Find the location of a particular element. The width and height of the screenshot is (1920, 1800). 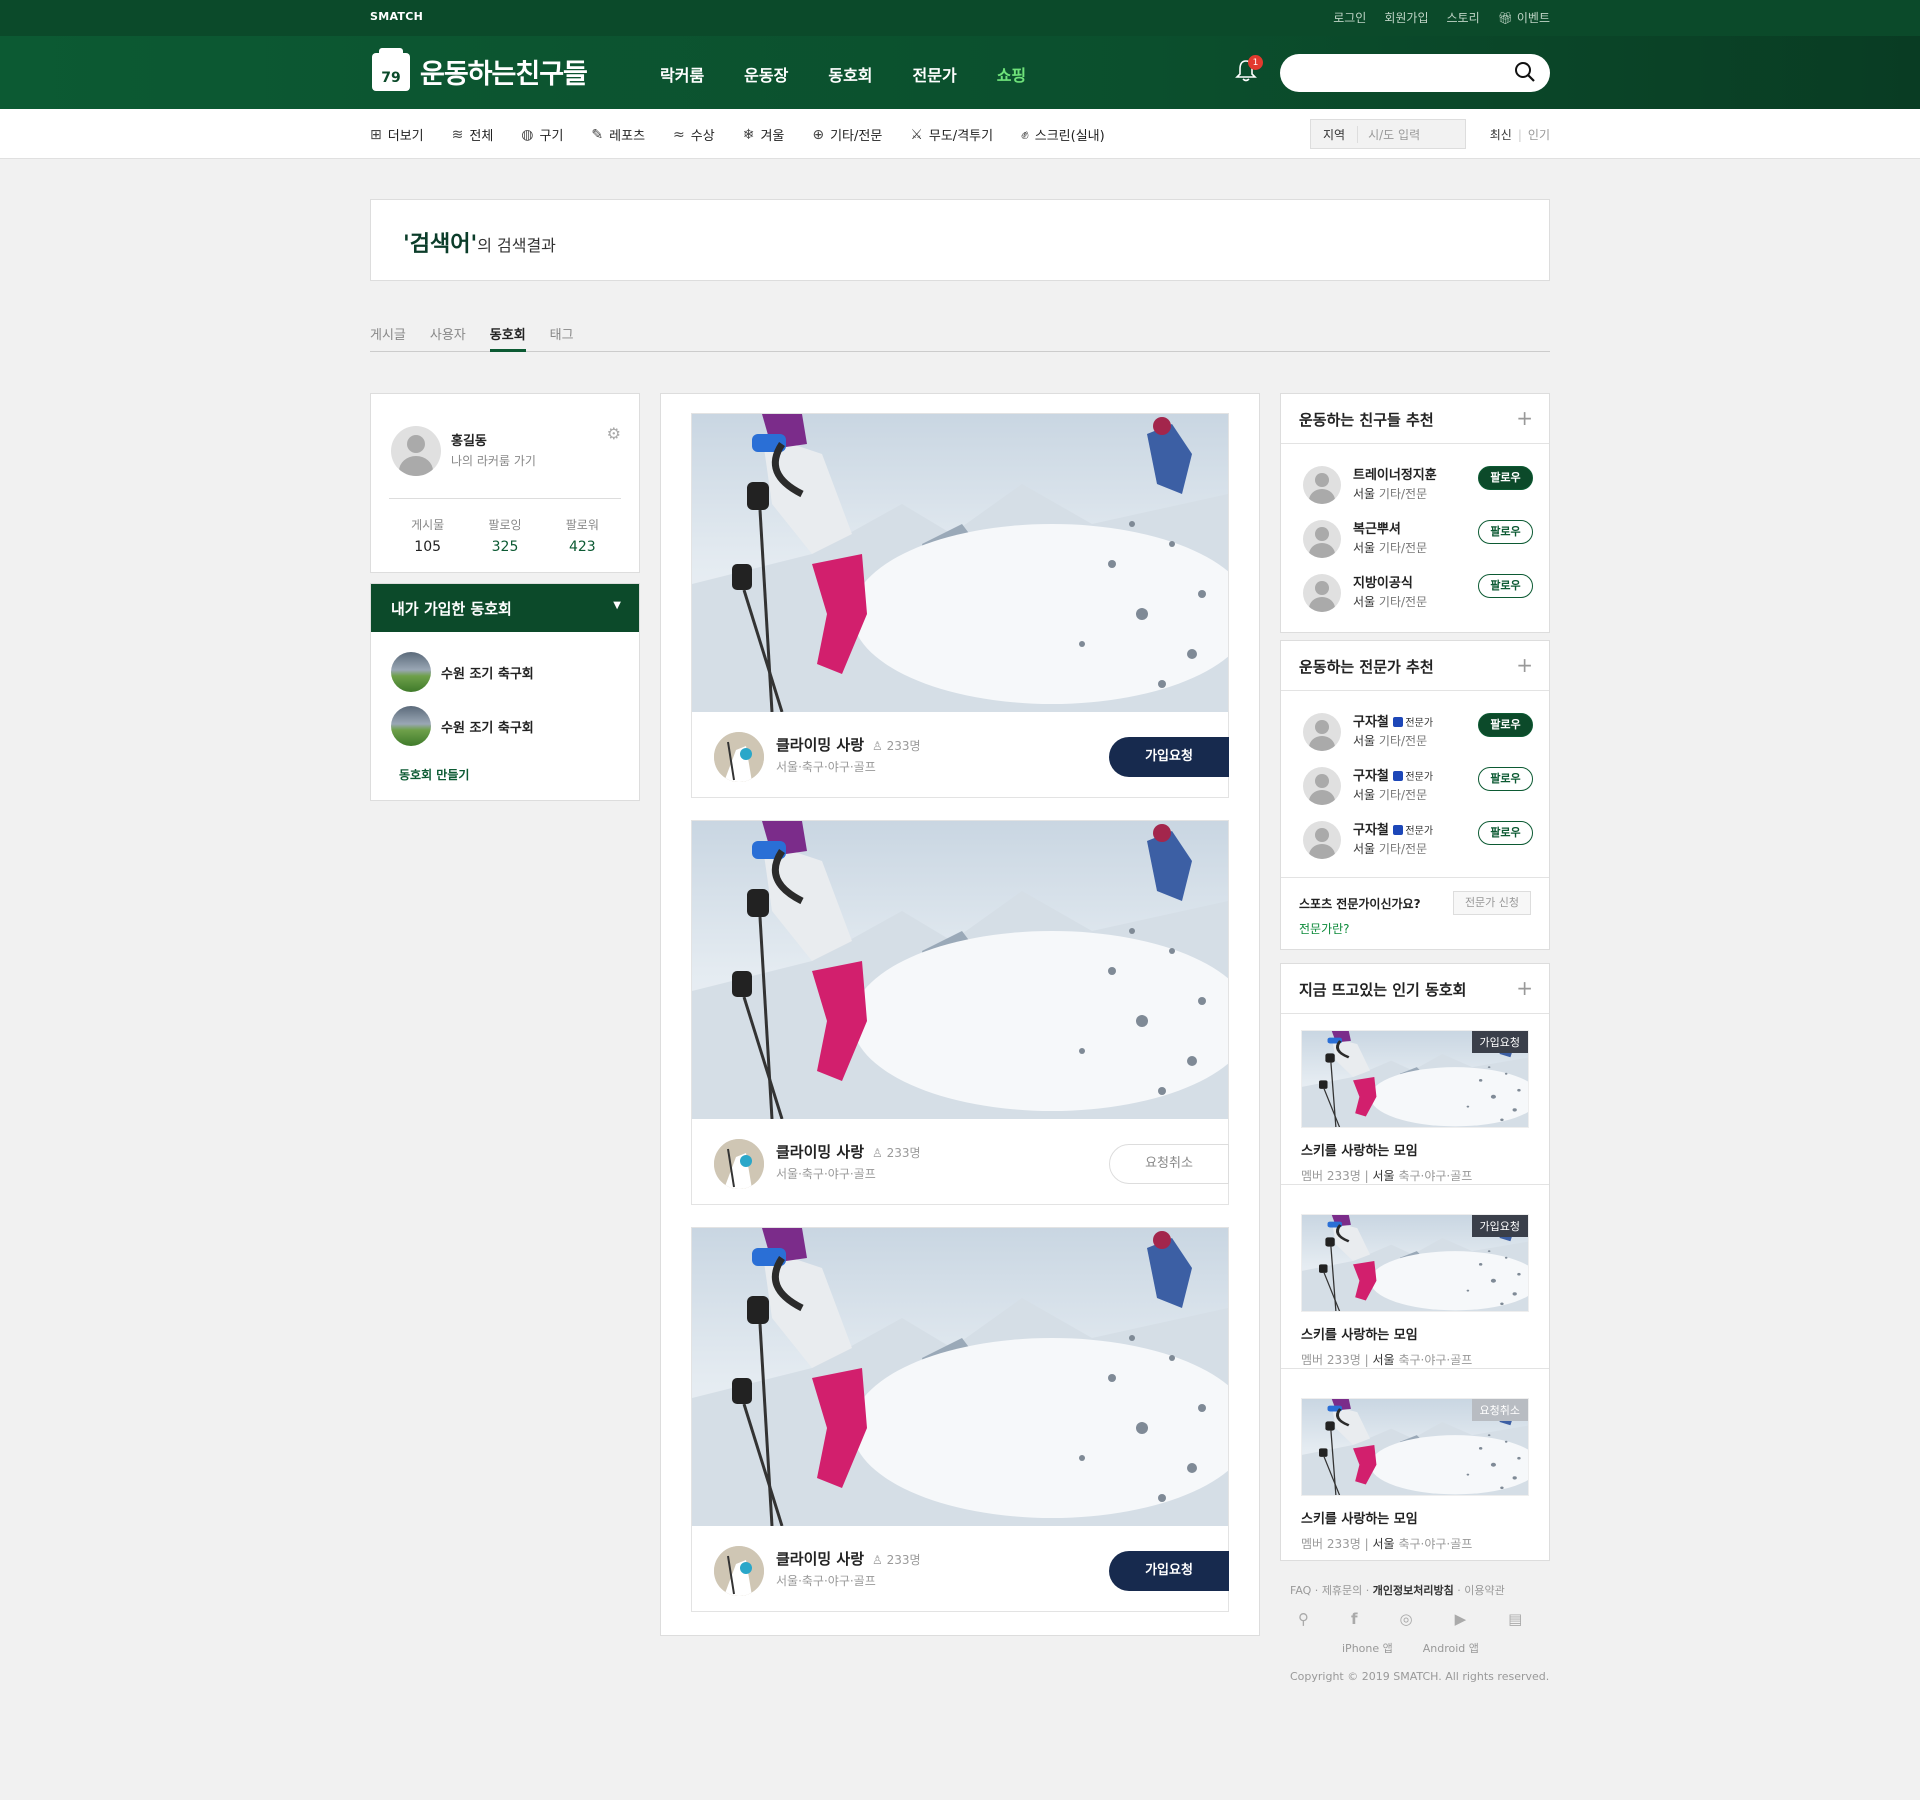

nav-experts: 전문가 is located at coordinates (935, 74).